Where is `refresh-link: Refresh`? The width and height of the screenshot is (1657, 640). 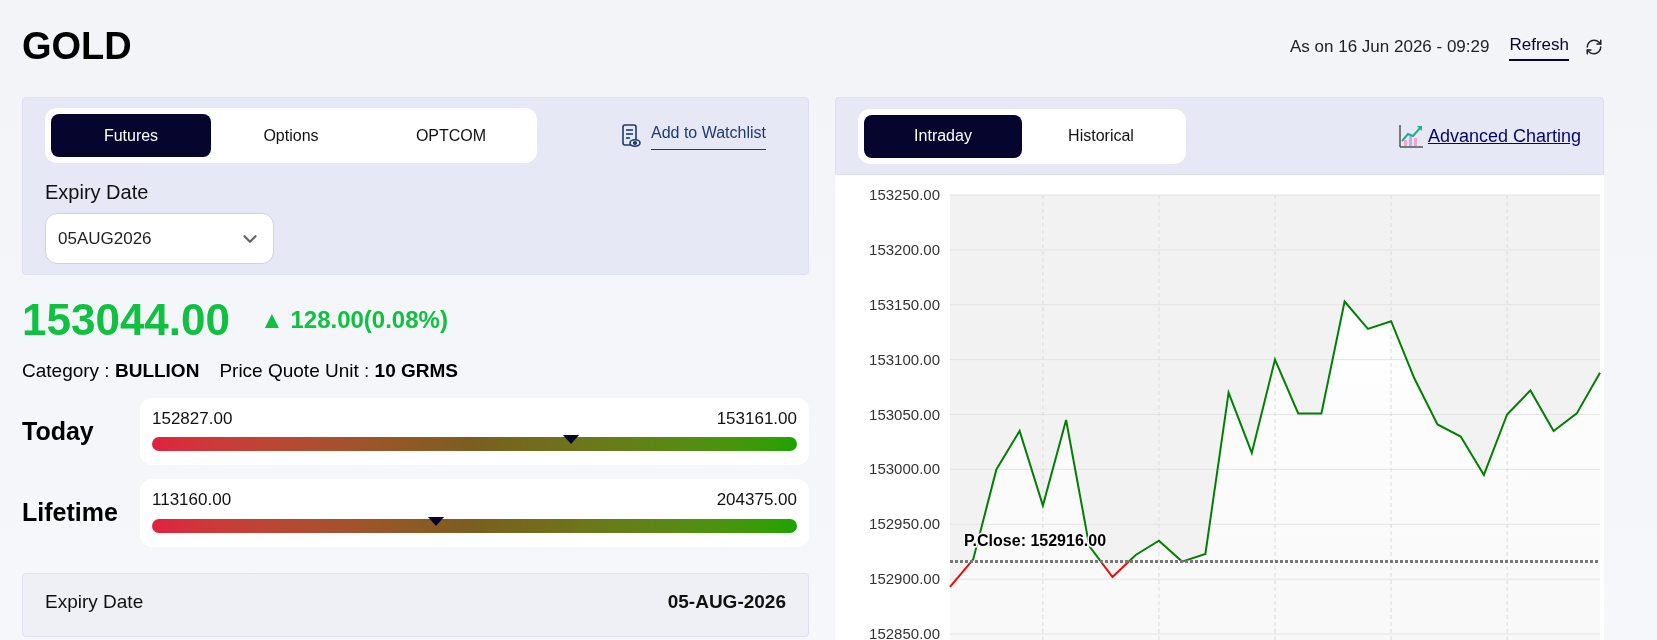 refresh-link: Refresh is located at coordinates (1539, 46).